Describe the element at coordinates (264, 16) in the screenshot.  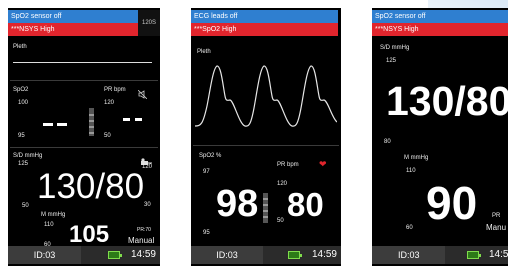
I see `alarm-bar-info: ECG leads off` at that location.